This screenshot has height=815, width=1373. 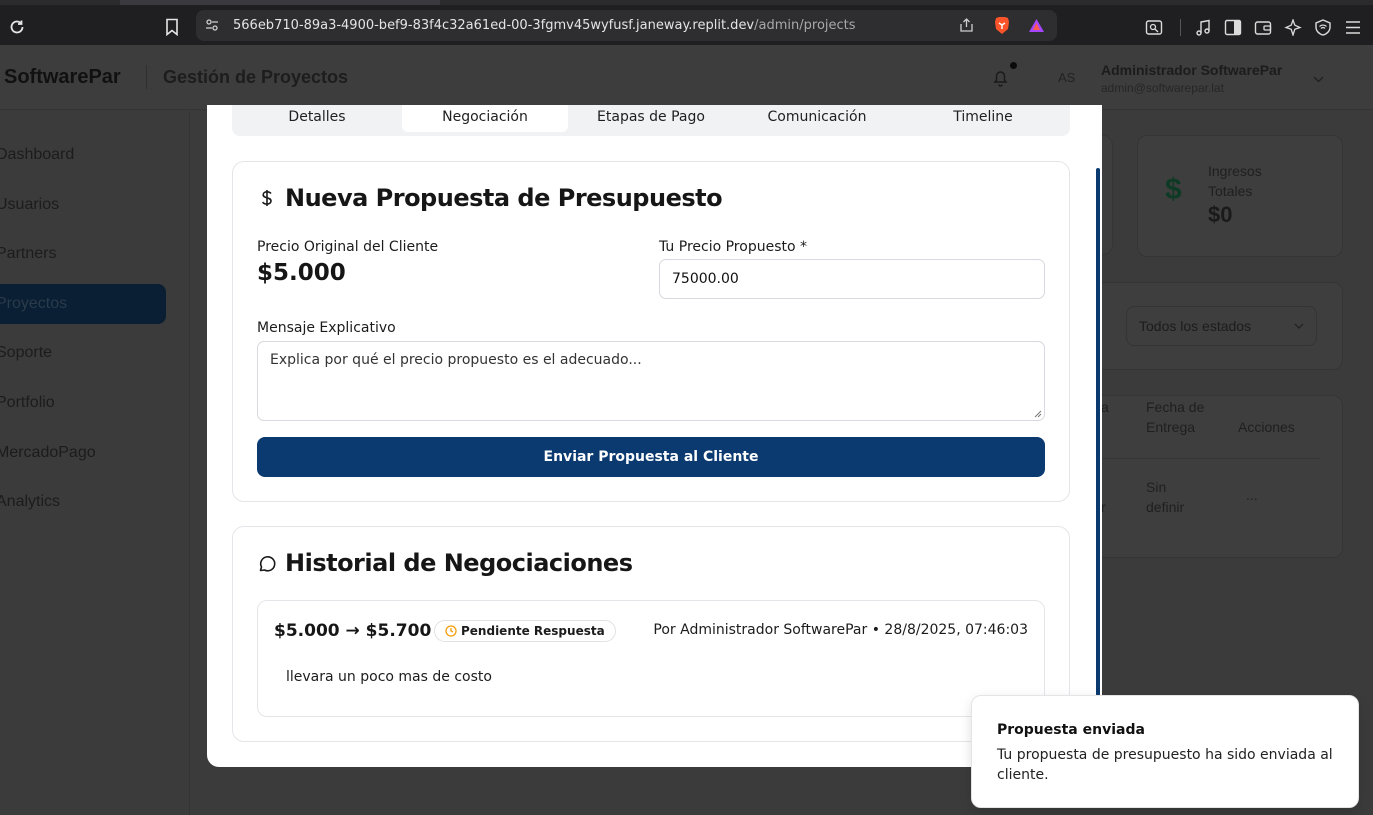 I want to click on tab-etapas-pago: Etapas de Pago, so click(x=651, y=118).